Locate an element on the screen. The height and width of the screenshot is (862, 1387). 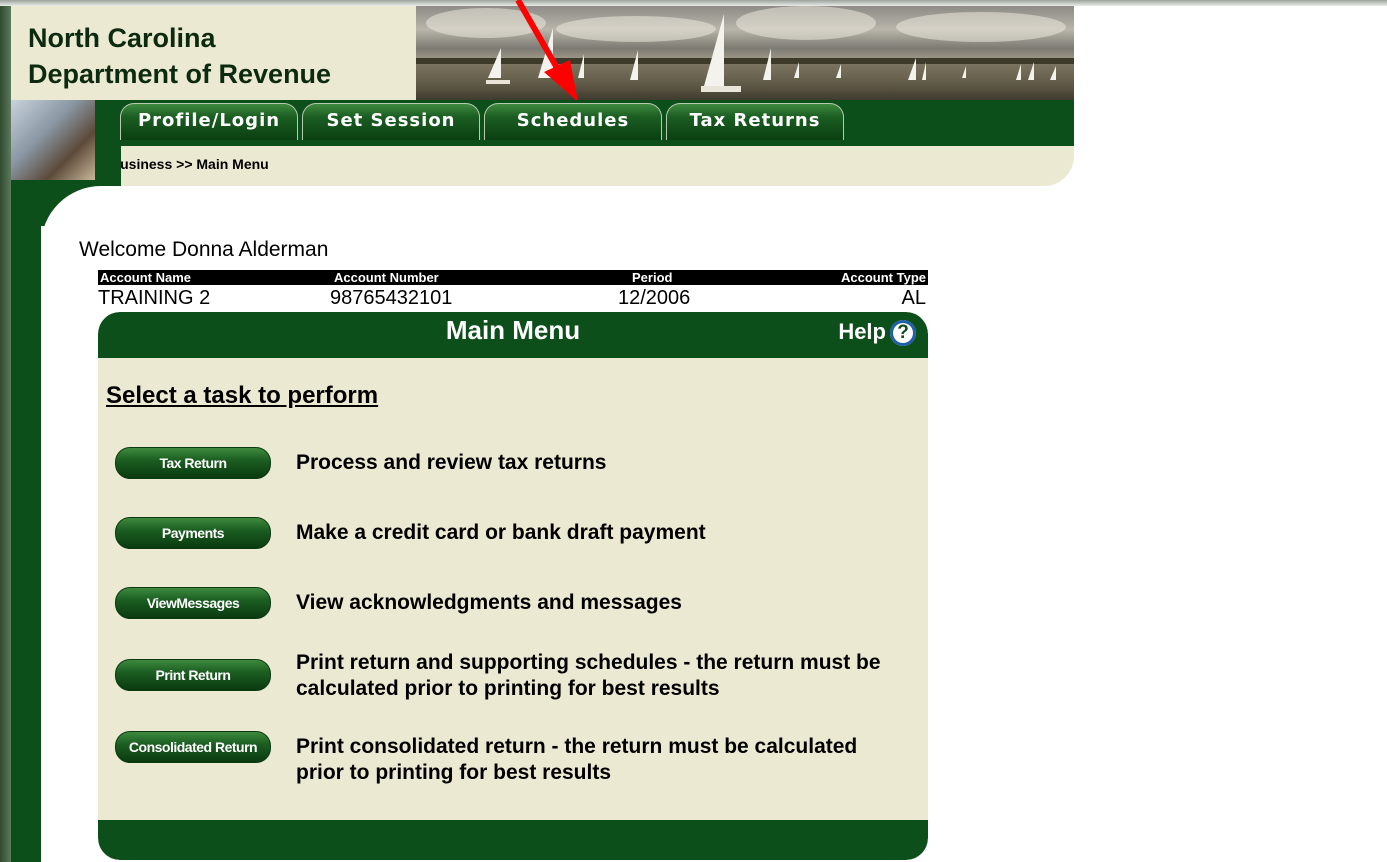
site-title: North Carolina Department of Revenue is located at coordinates (179, 56).